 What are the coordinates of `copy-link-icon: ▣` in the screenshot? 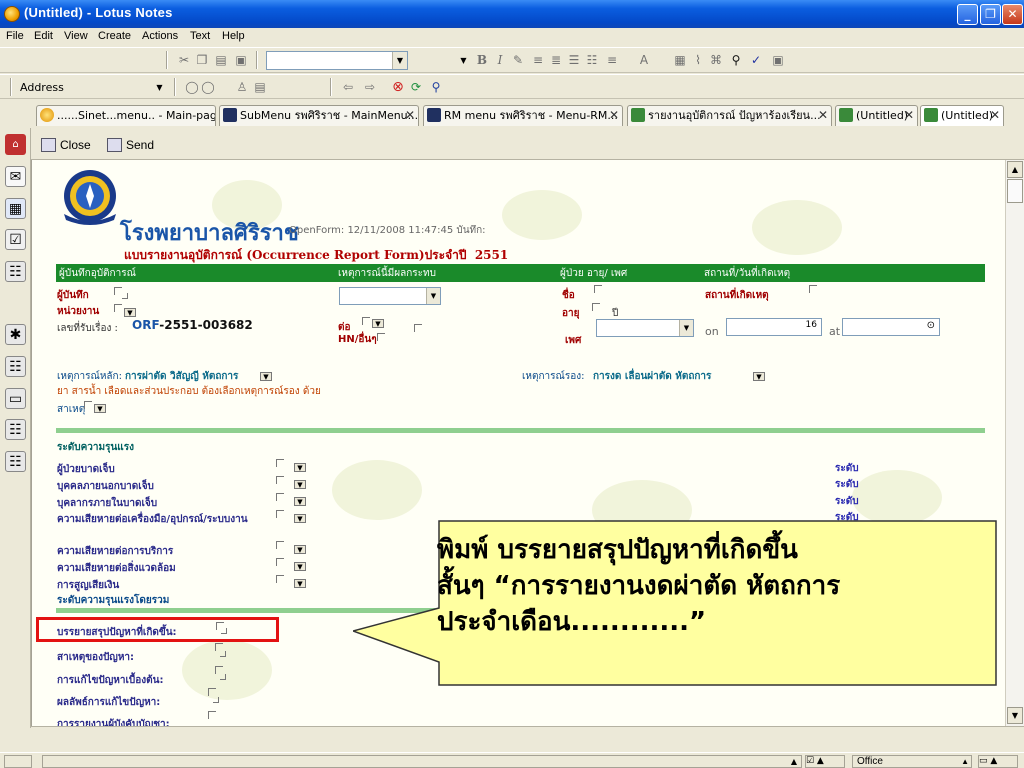 It's located at (241, 60).